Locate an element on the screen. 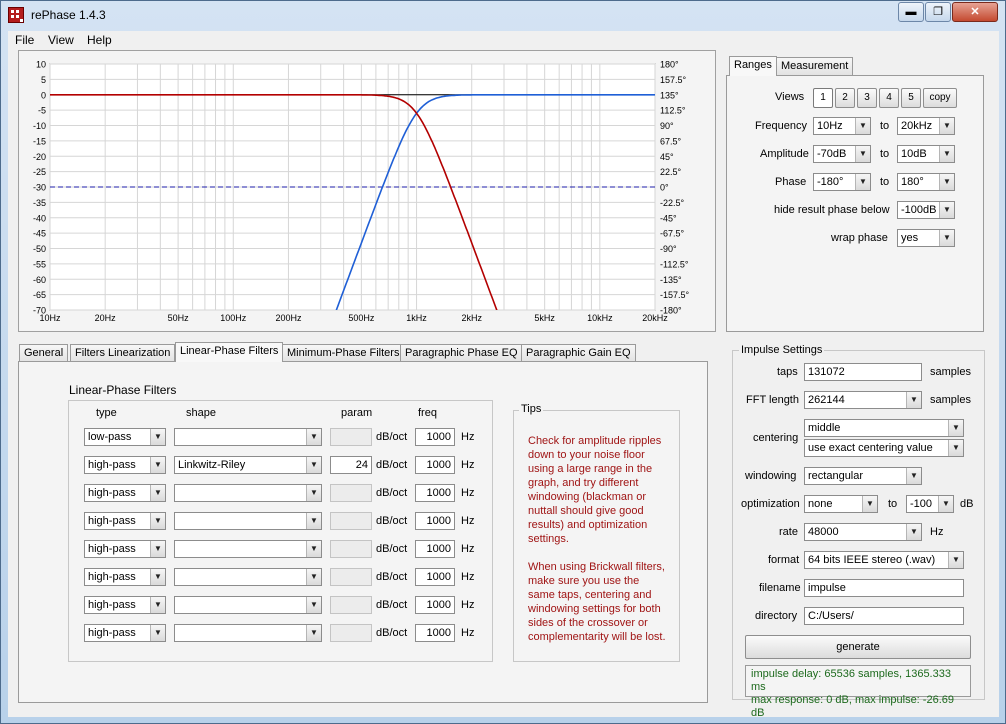 The height and width of the screenshot is (724, 1006). view-4-button: 4 is located at coordinates (889, 98).